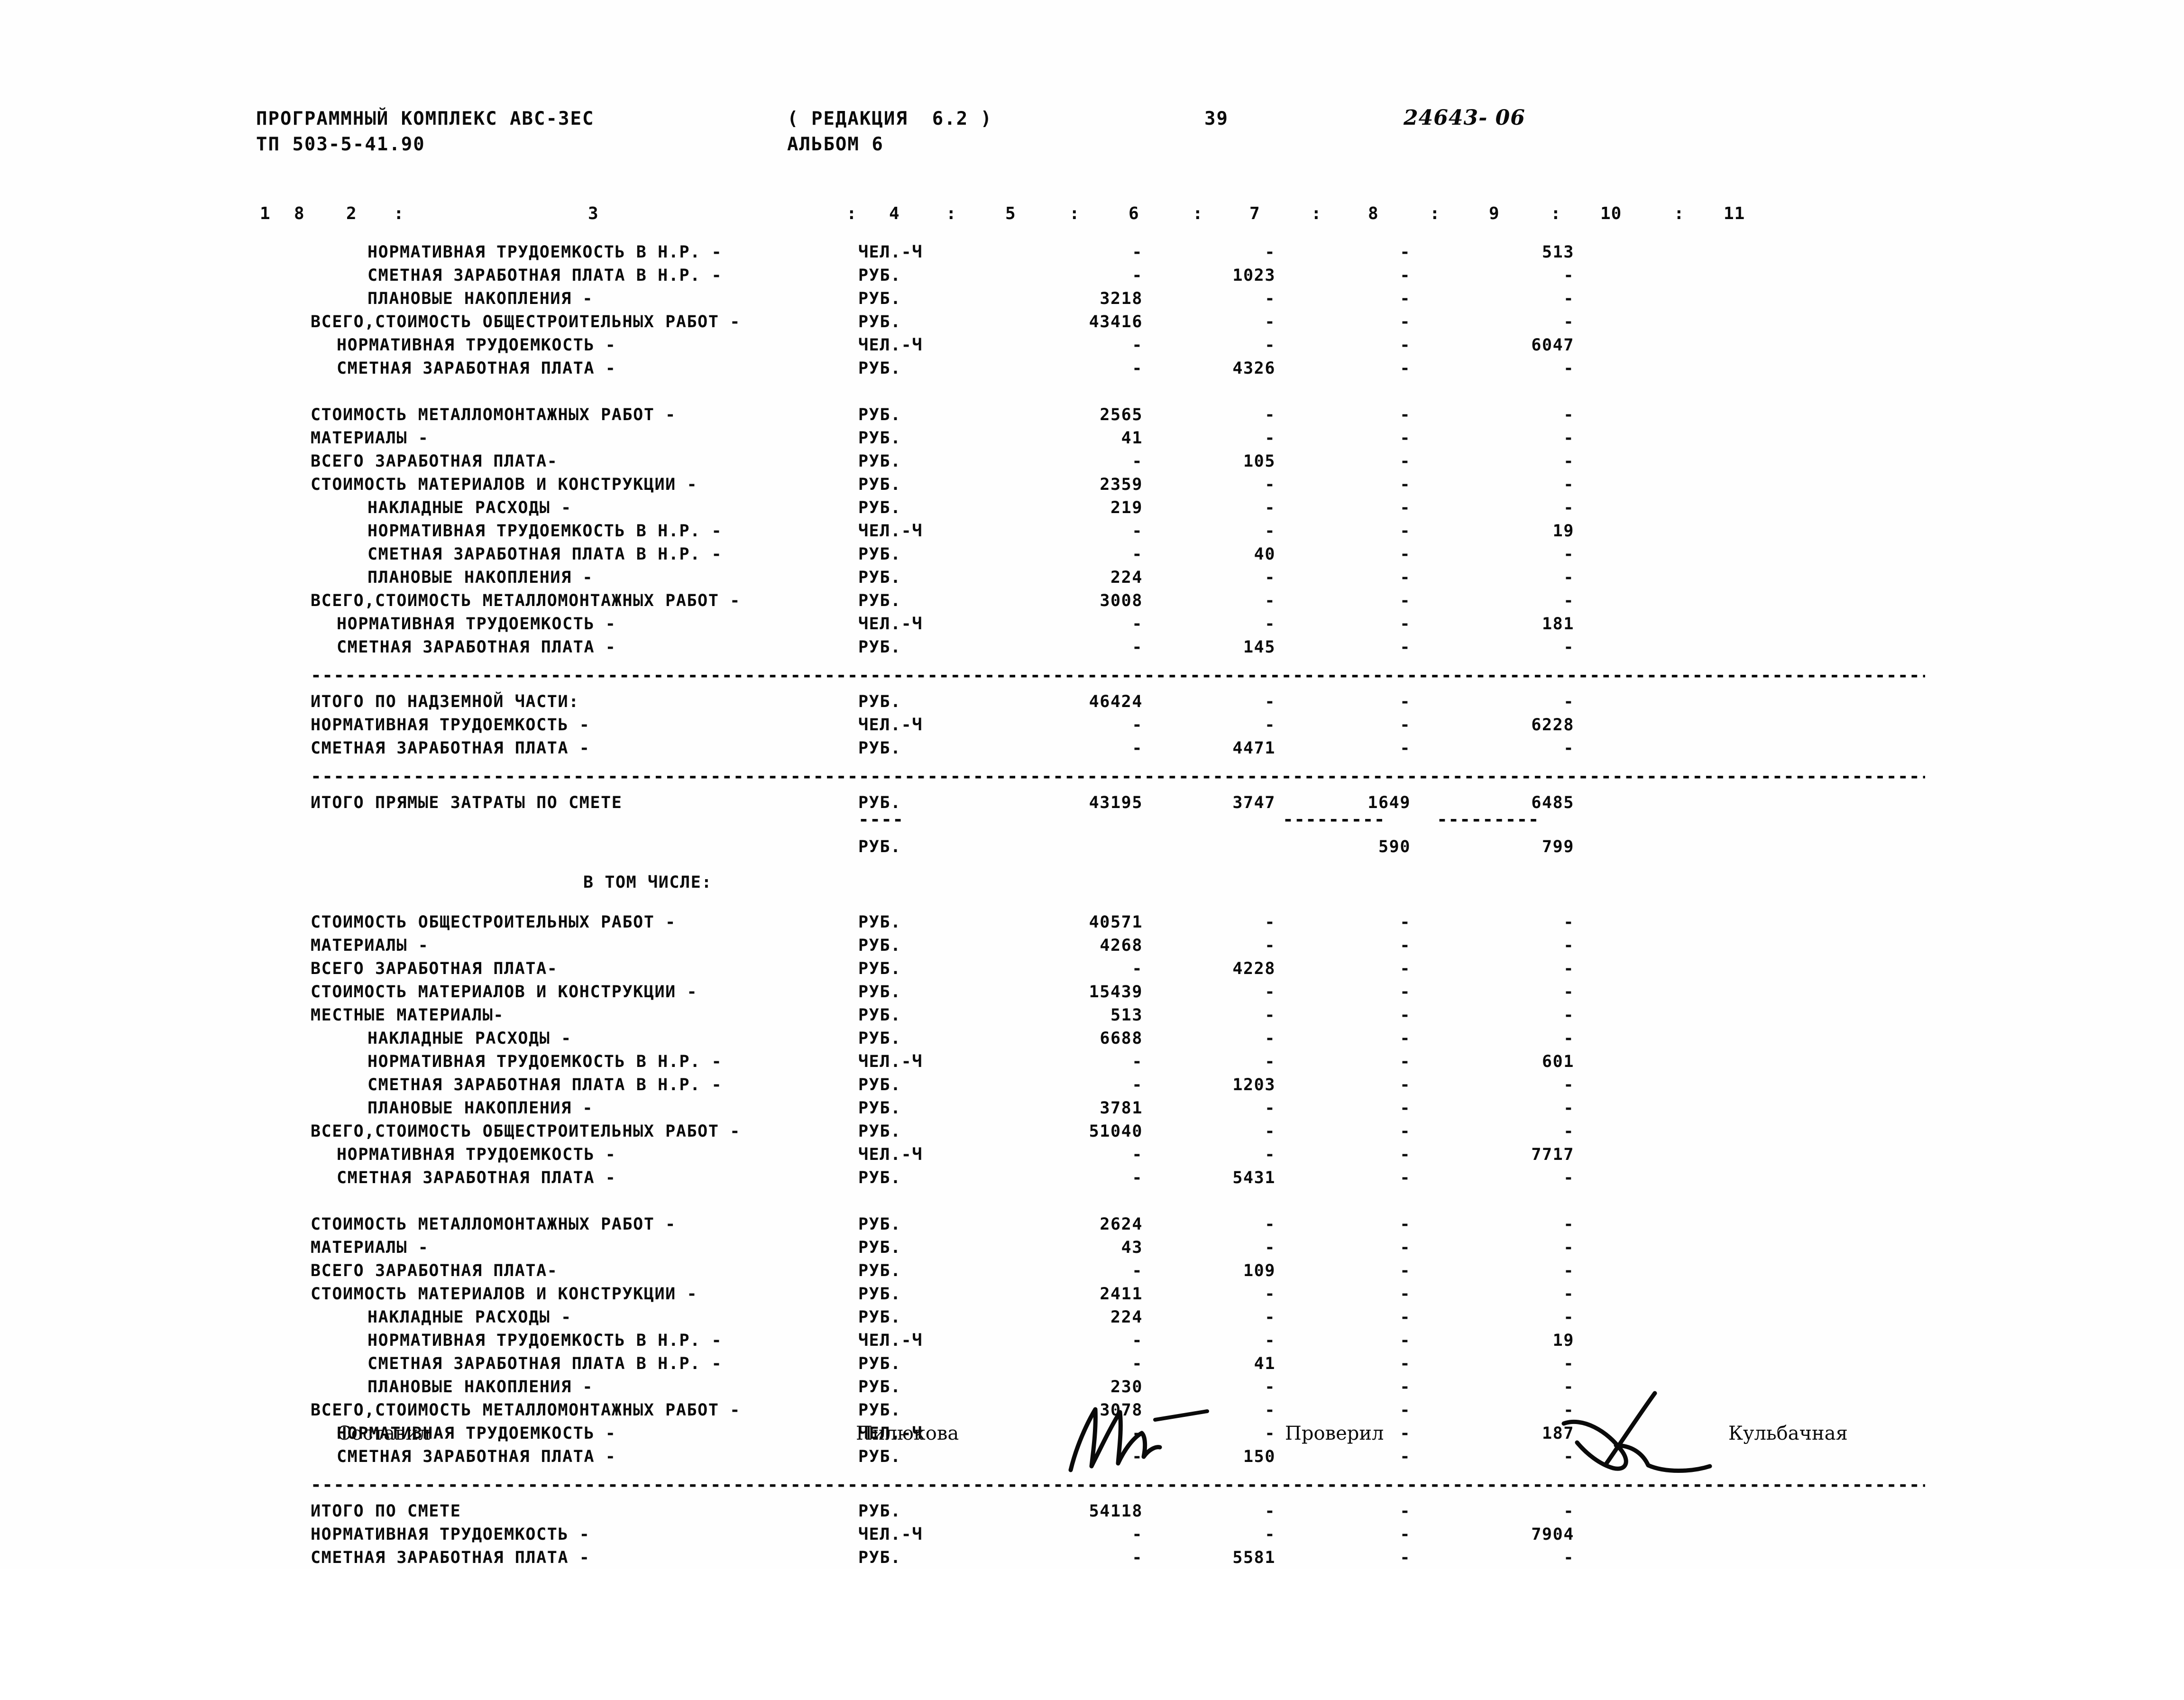 The height and width of the screenshot is (1700, 2184). What do you see at coordinates (1254, 749) in the screenshot?
I see `row-col8: 4471` at bounding box center [1254, 749].